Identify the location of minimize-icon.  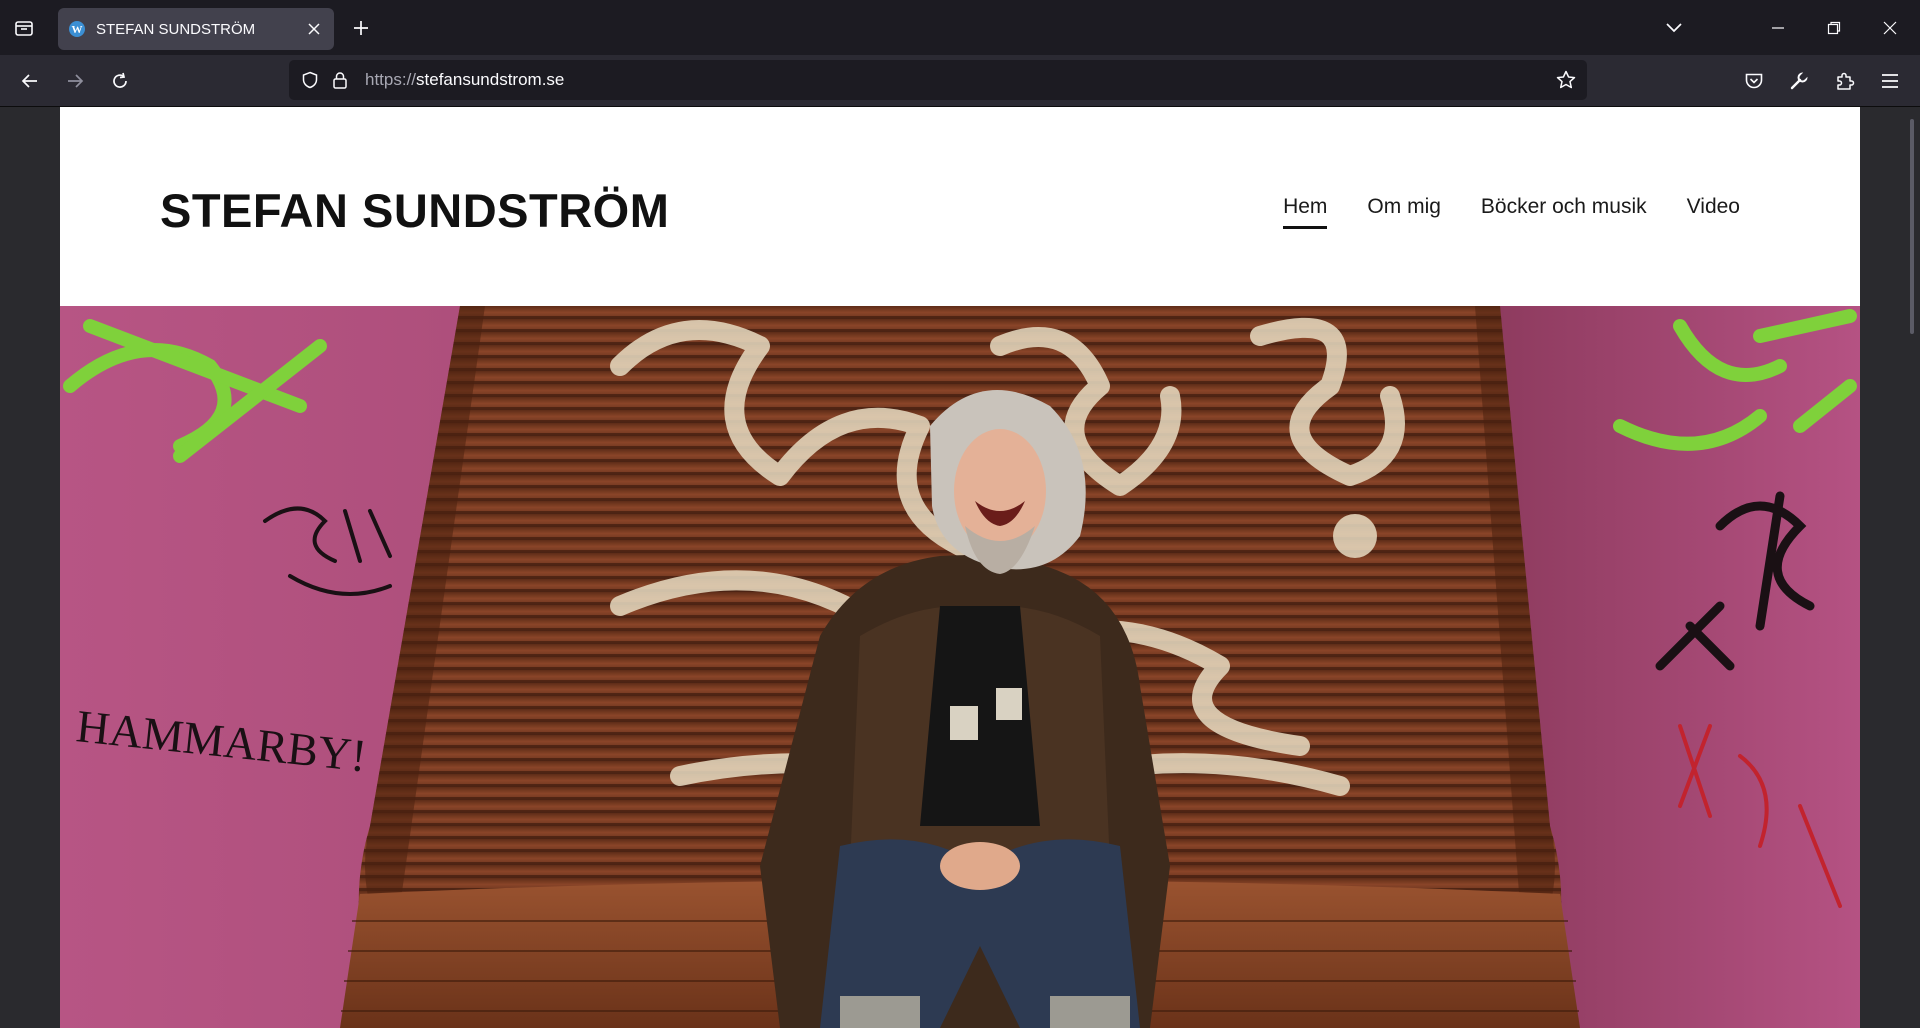
(1778, 28).